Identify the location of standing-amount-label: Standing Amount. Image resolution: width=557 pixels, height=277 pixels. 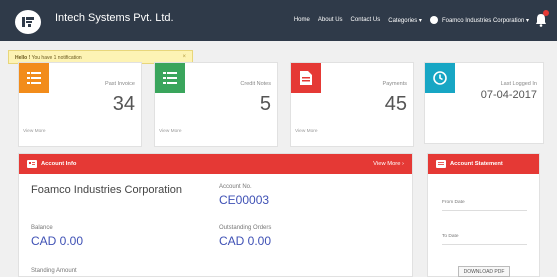
(54, 271).